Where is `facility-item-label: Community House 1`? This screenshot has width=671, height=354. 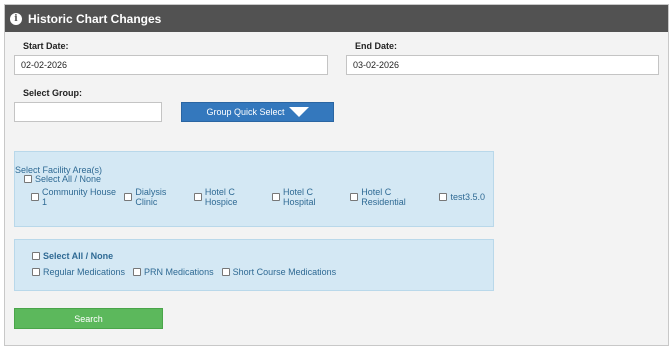 facility-item-label: Community House 1 is located at coordinates (79, 197).